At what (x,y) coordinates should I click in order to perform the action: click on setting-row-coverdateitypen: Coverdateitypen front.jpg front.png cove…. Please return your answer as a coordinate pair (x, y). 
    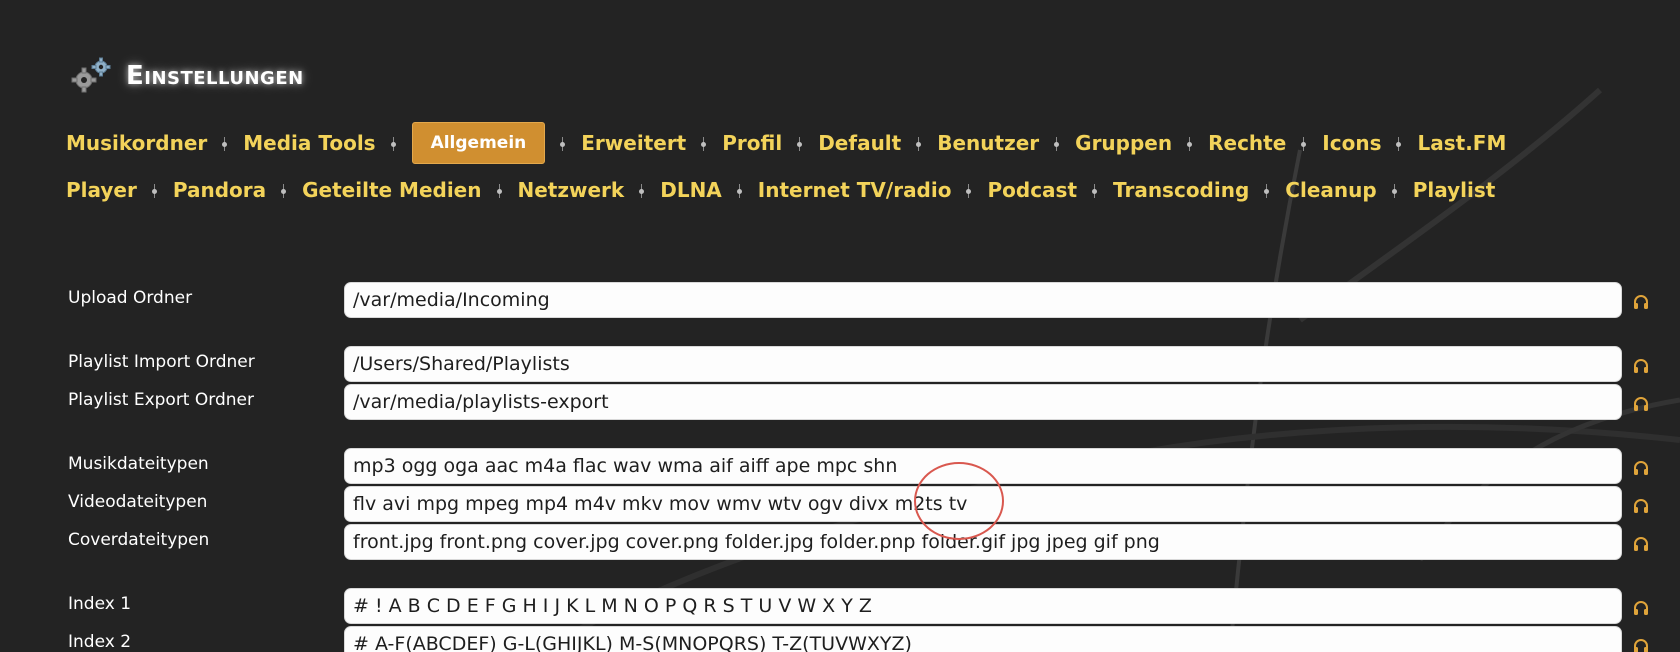
    Looking at the image, I should click on (840, 542).